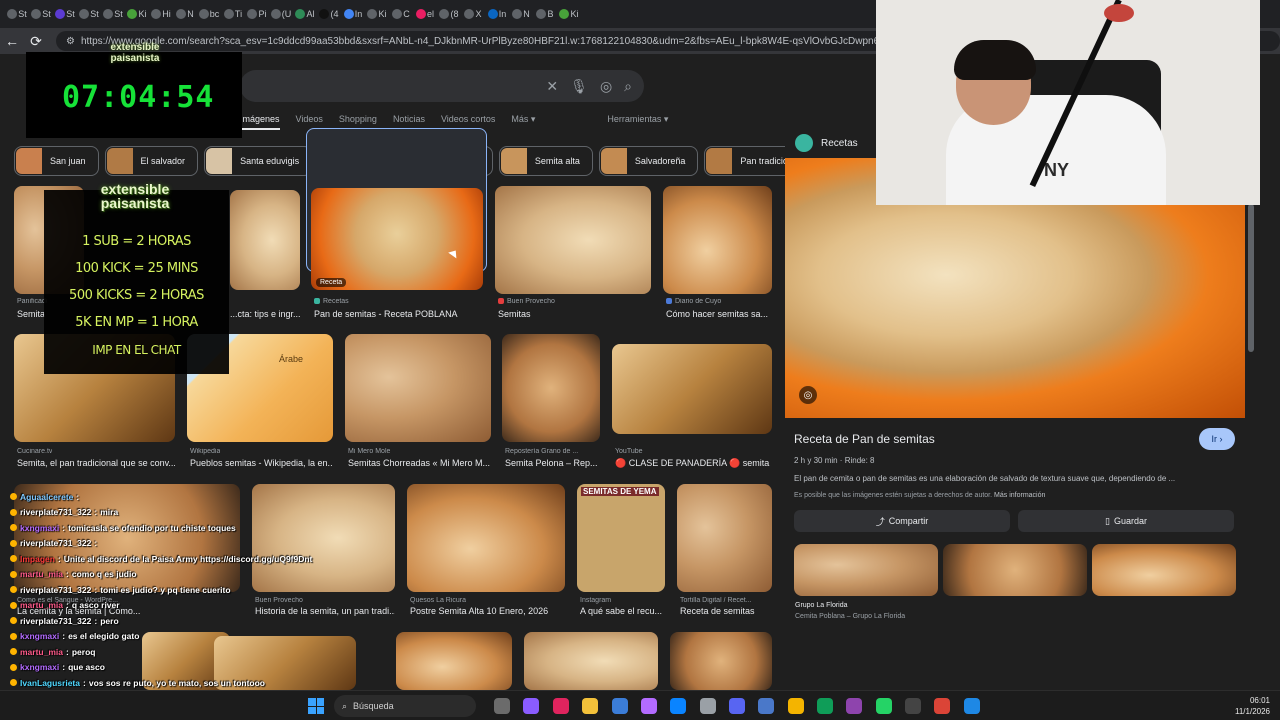  I want to click on result-title: Pan de semitas - Receta POBLANA, so click(399, 314).